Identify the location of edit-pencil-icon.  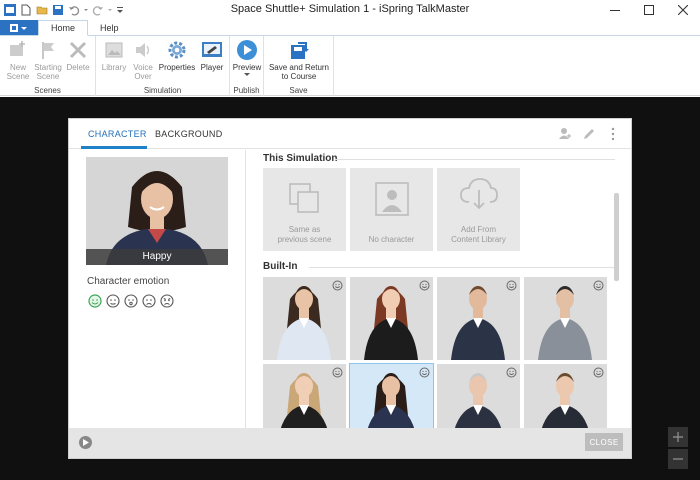
(589, 134).